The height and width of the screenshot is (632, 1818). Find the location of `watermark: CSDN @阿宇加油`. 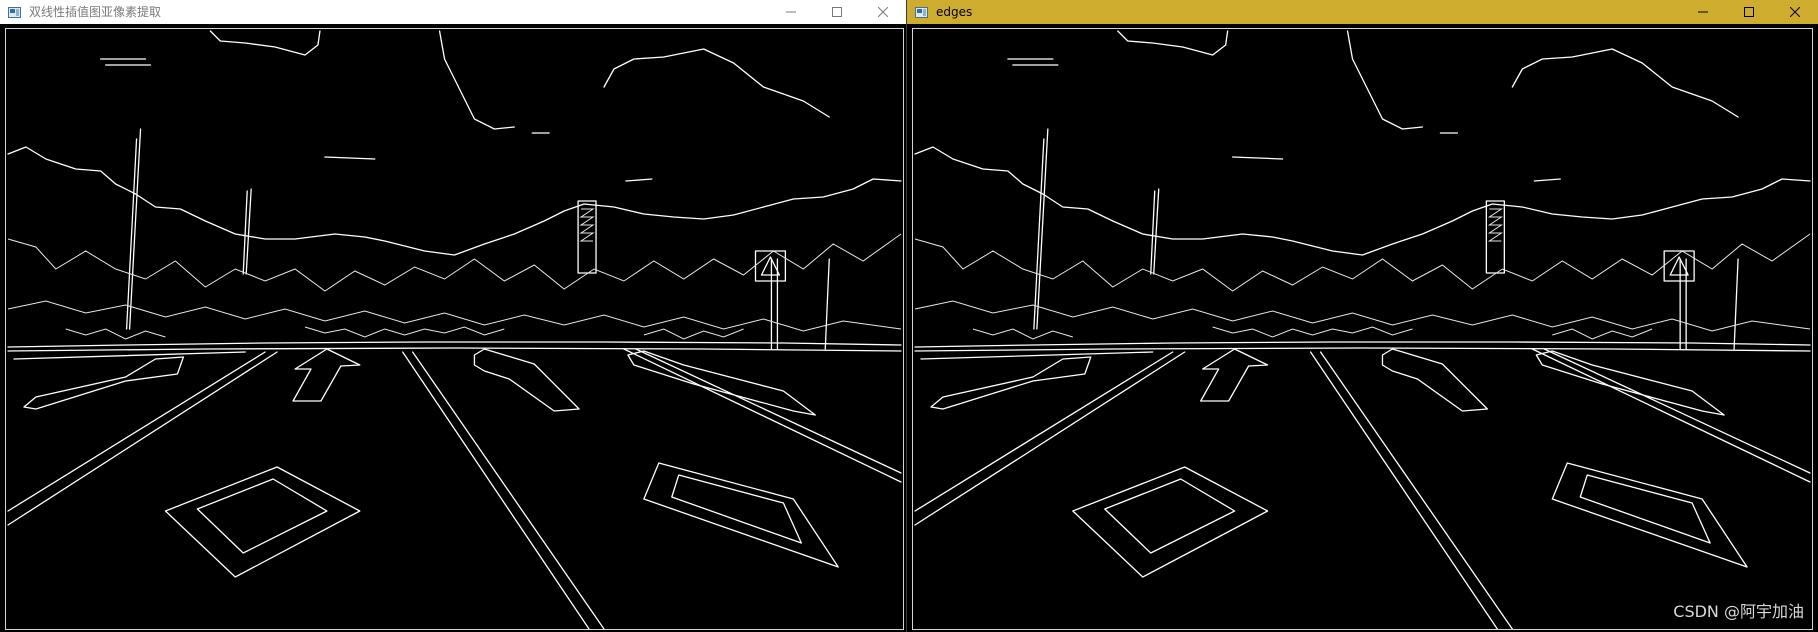

watermark: CSDN @阿宇加油 is located at coordinates (1738, 611).